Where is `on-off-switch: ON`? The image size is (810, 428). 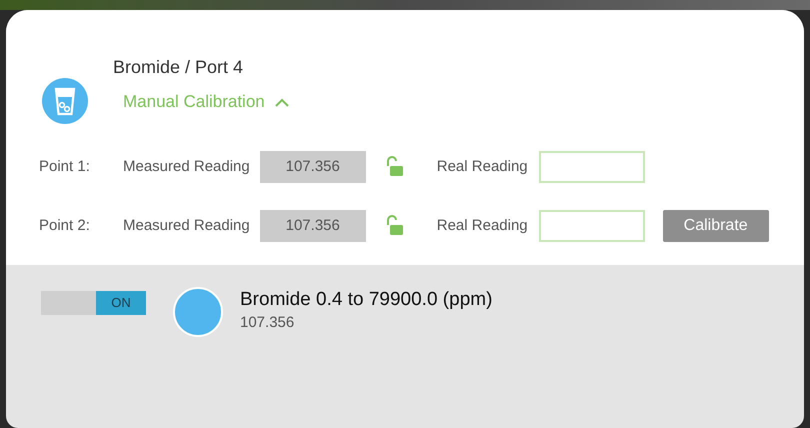
on-off-switch: ON is located at coordinates (93, 303).